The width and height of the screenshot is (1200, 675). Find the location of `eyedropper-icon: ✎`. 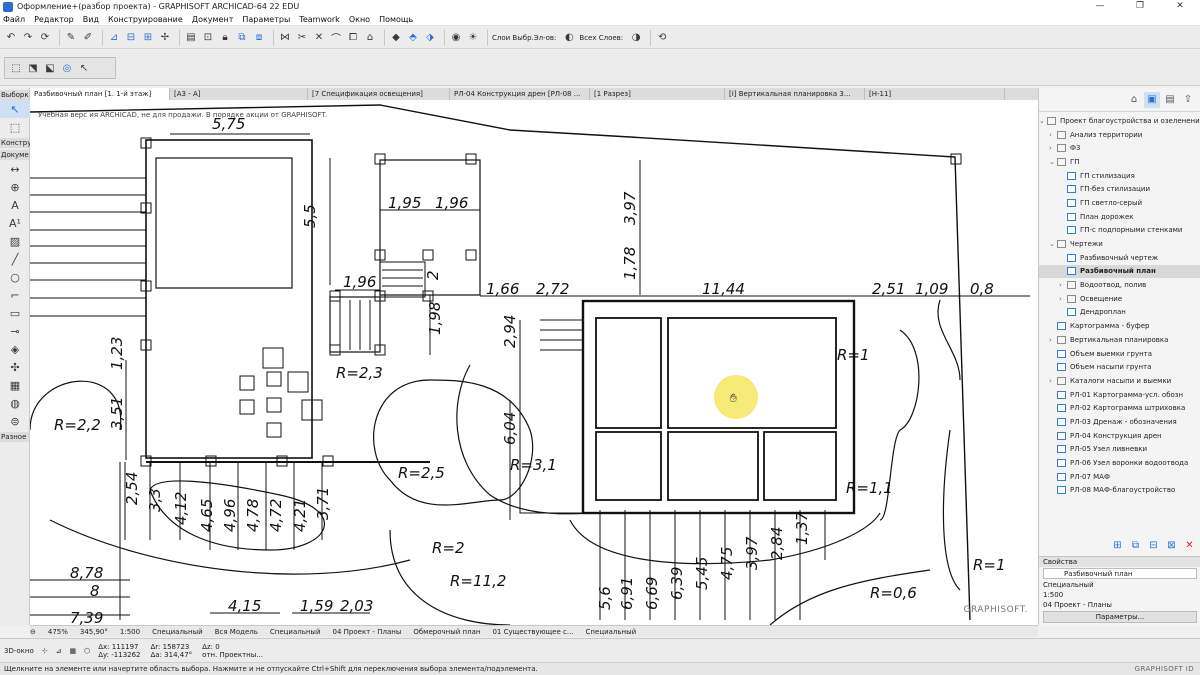

eyedropper-icon: ✎ is located at coordinates (71, 38).